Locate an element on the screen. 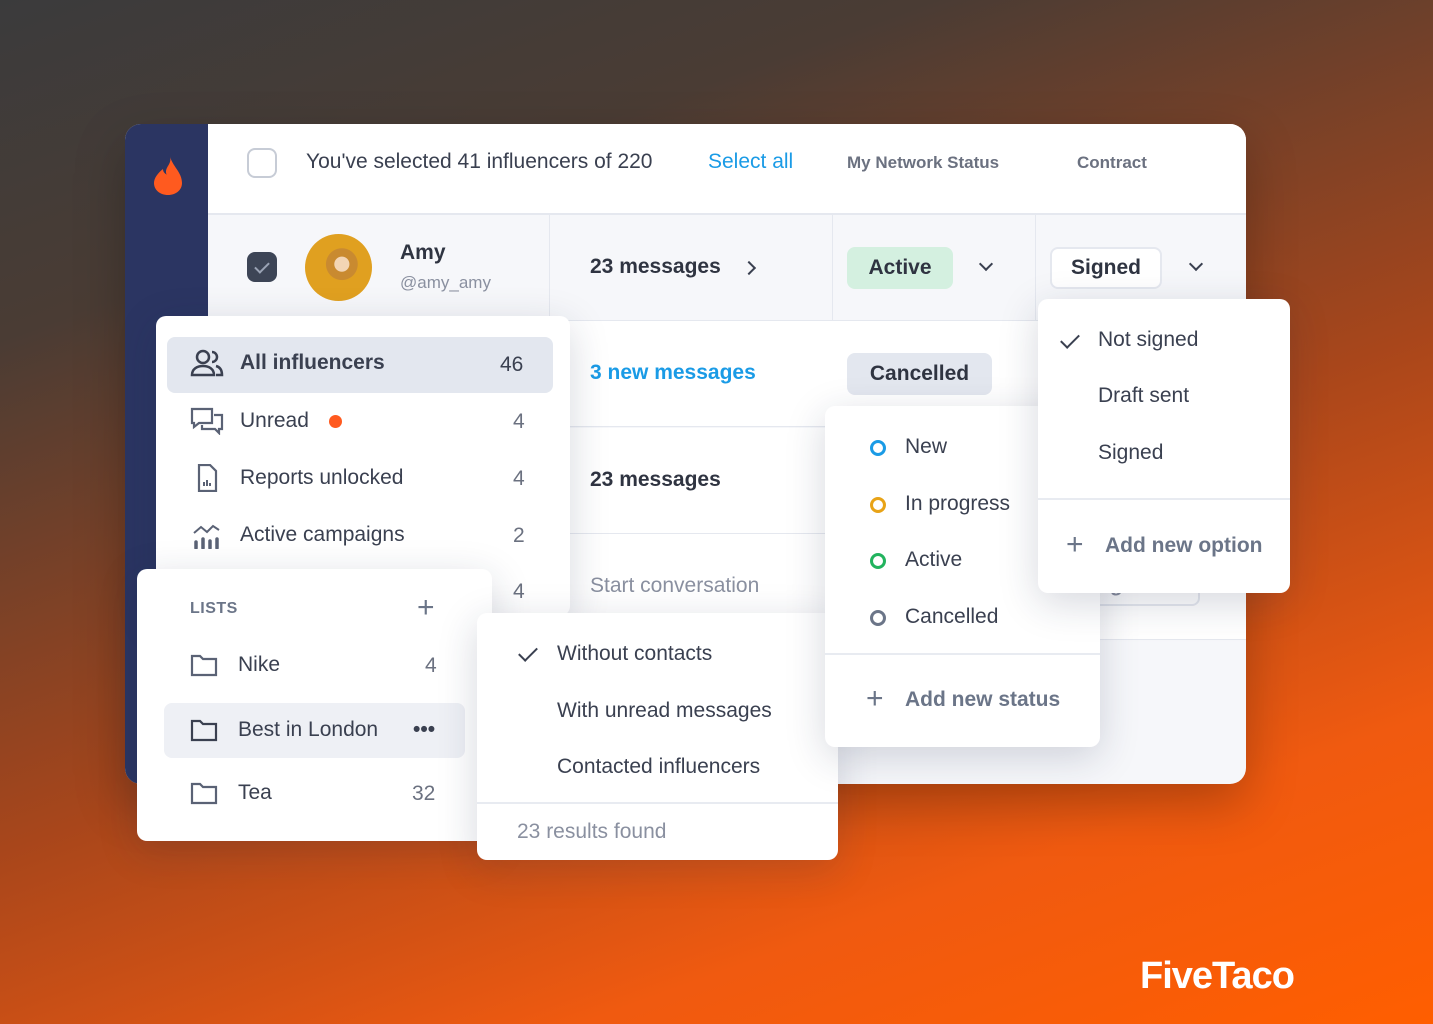 Image resolution: width=1433 pixels, height=1024 pixels. filter-all-influencers: All influencers is located at coordinates (287, 363).